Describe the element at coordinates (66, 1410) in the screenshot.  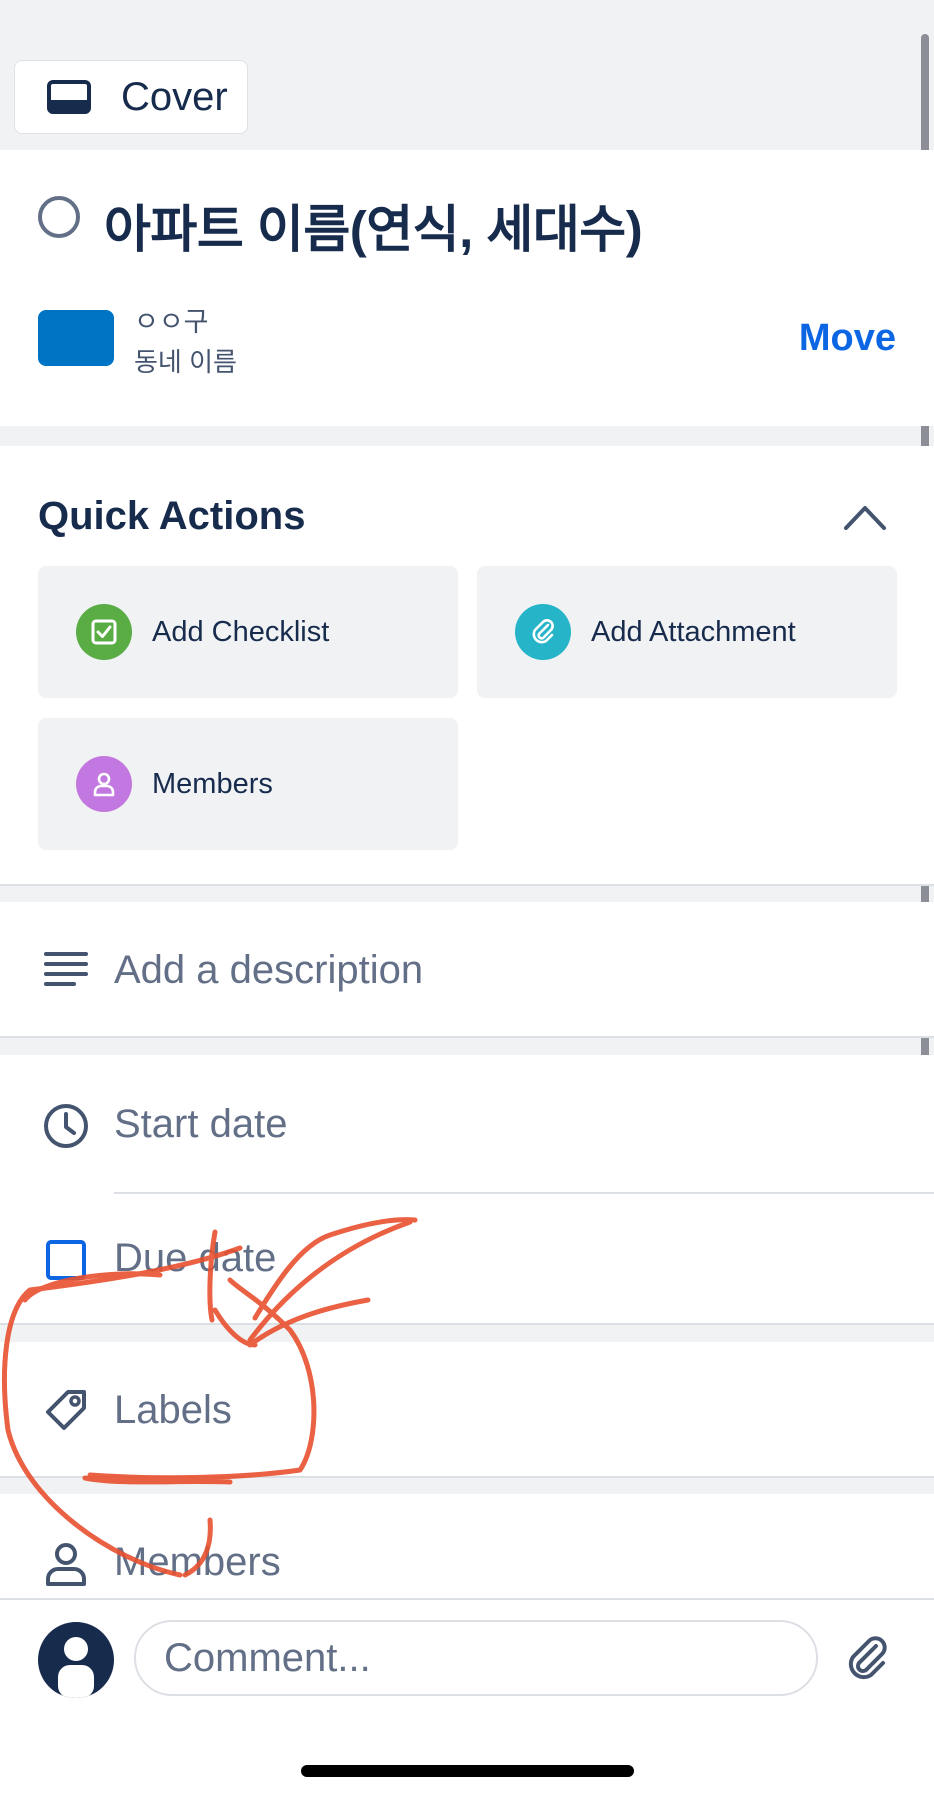
I see `tag-icon` at that location.